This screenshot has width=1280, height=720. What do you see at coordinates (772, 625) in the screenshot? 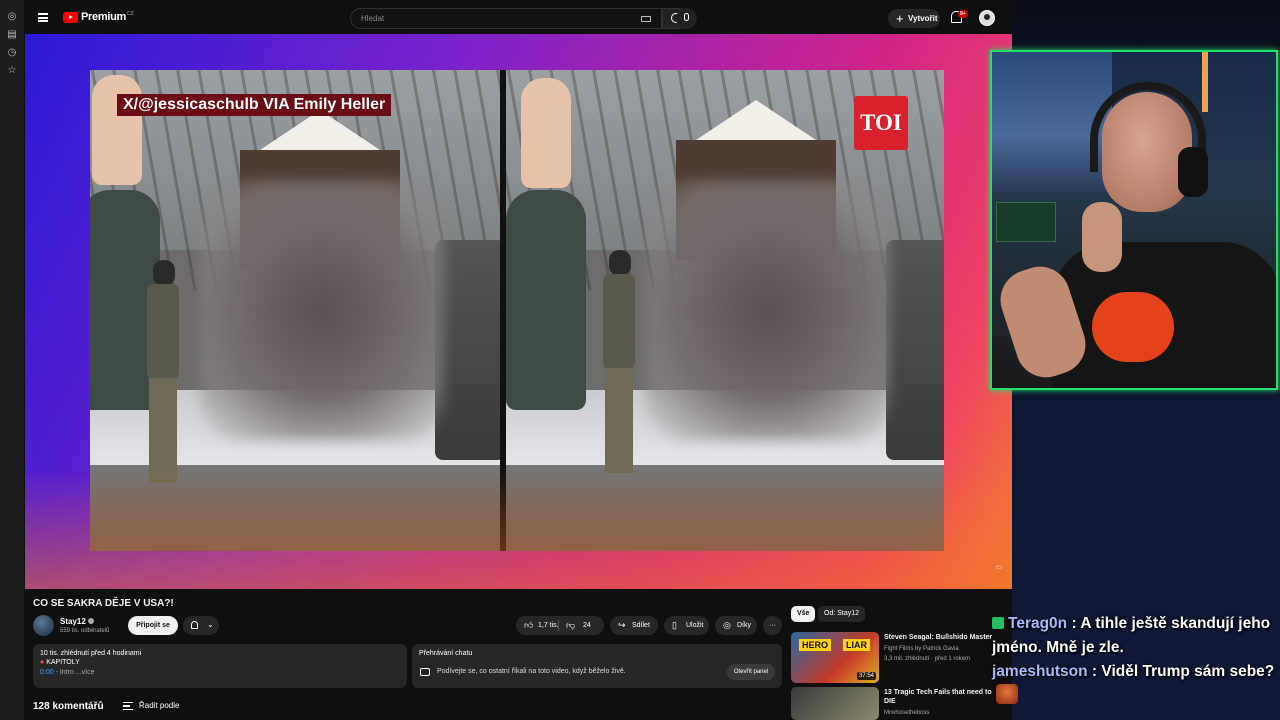
I see `more-actions-button: ···` at bounding box center [772, 625].